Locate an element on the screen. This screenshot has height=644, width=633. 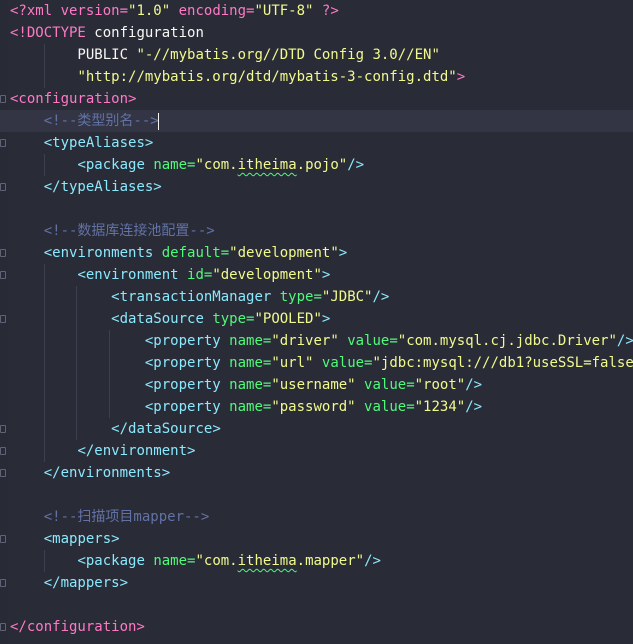
code-line-20: </dataSource> is located at coordinates (316, 429).